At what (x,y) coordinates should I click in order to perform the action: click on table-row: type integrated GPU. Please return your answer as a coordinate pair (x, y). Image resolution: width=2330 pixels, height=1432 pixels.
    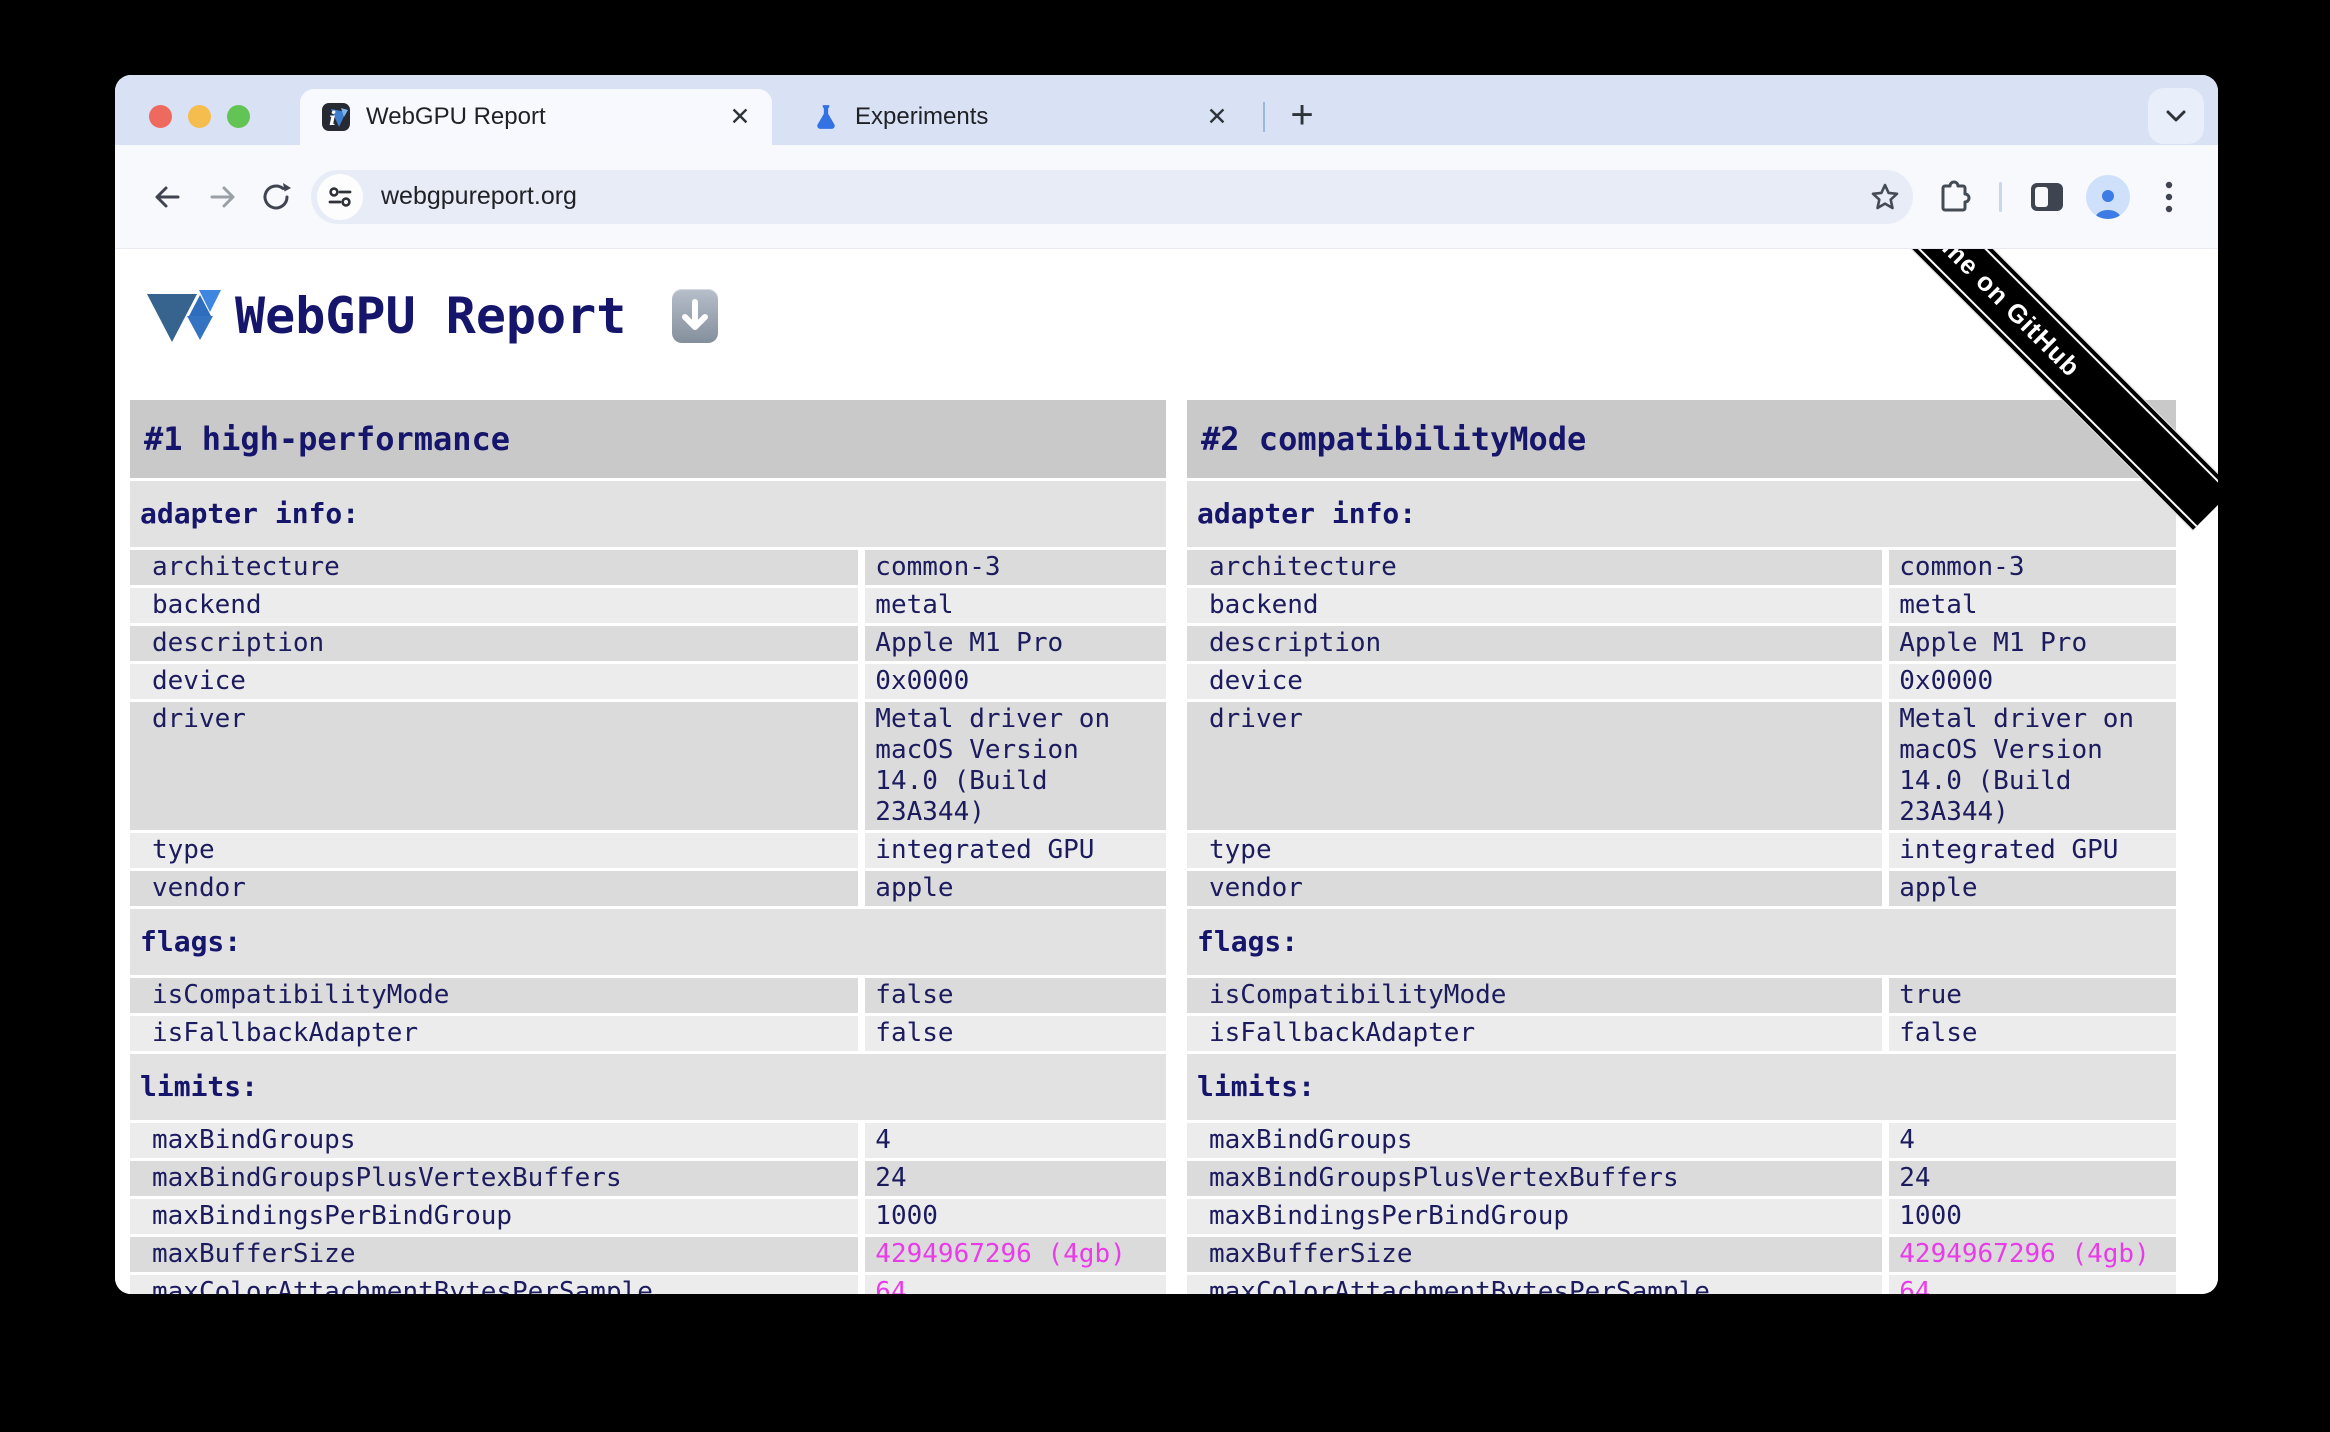
    Looking at the image, I should click on (648, 850).